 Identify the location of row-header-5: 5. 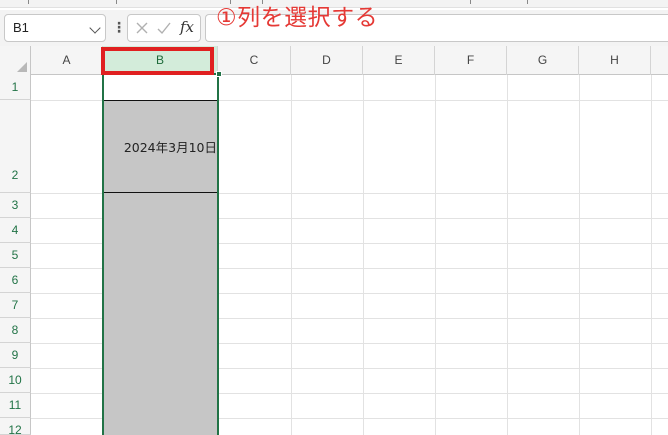
(15, 255).